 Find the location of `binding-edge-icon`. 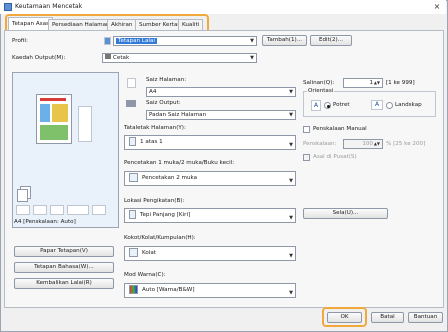

binding-edge-icon is located at coordinates (132, 214).